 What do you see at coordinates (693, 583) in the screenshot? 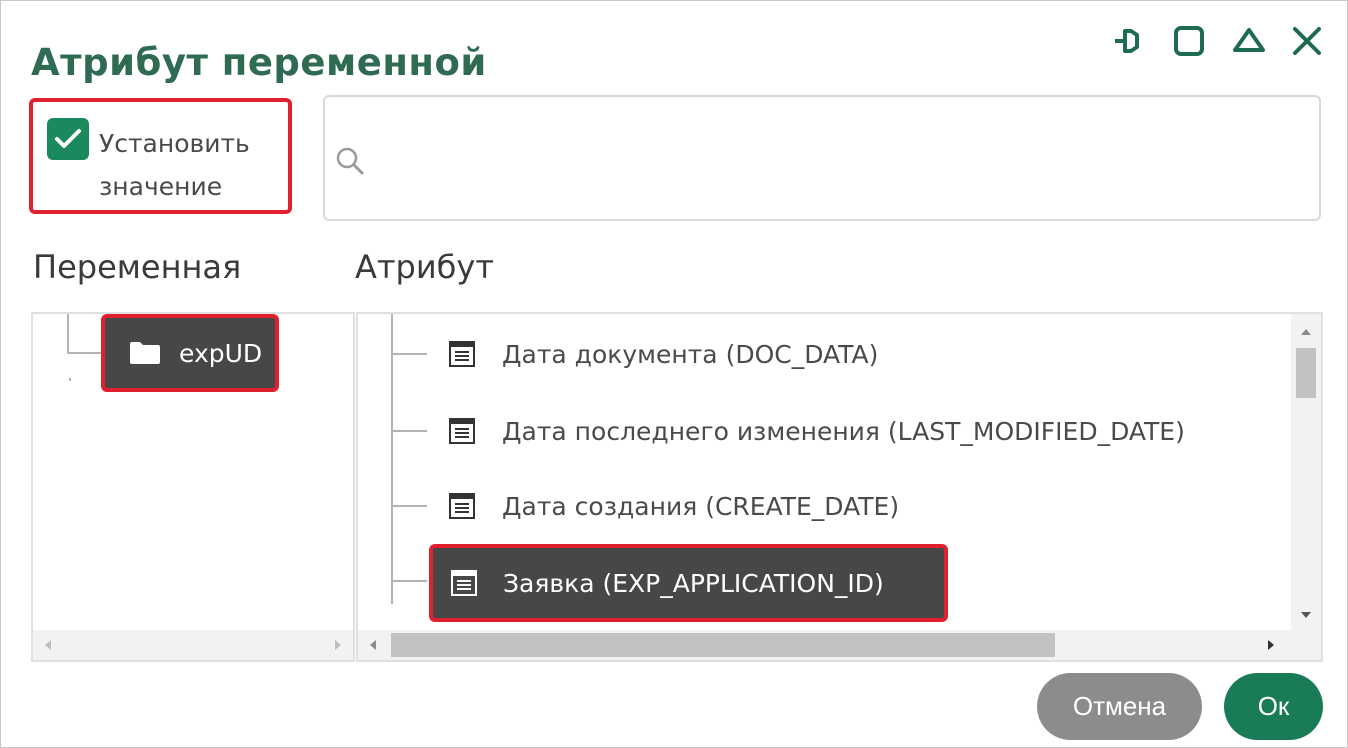
I see `attribute-item-label: Заявка (EXP_APPLICATION_ID)` at bounding box center [693, 583].